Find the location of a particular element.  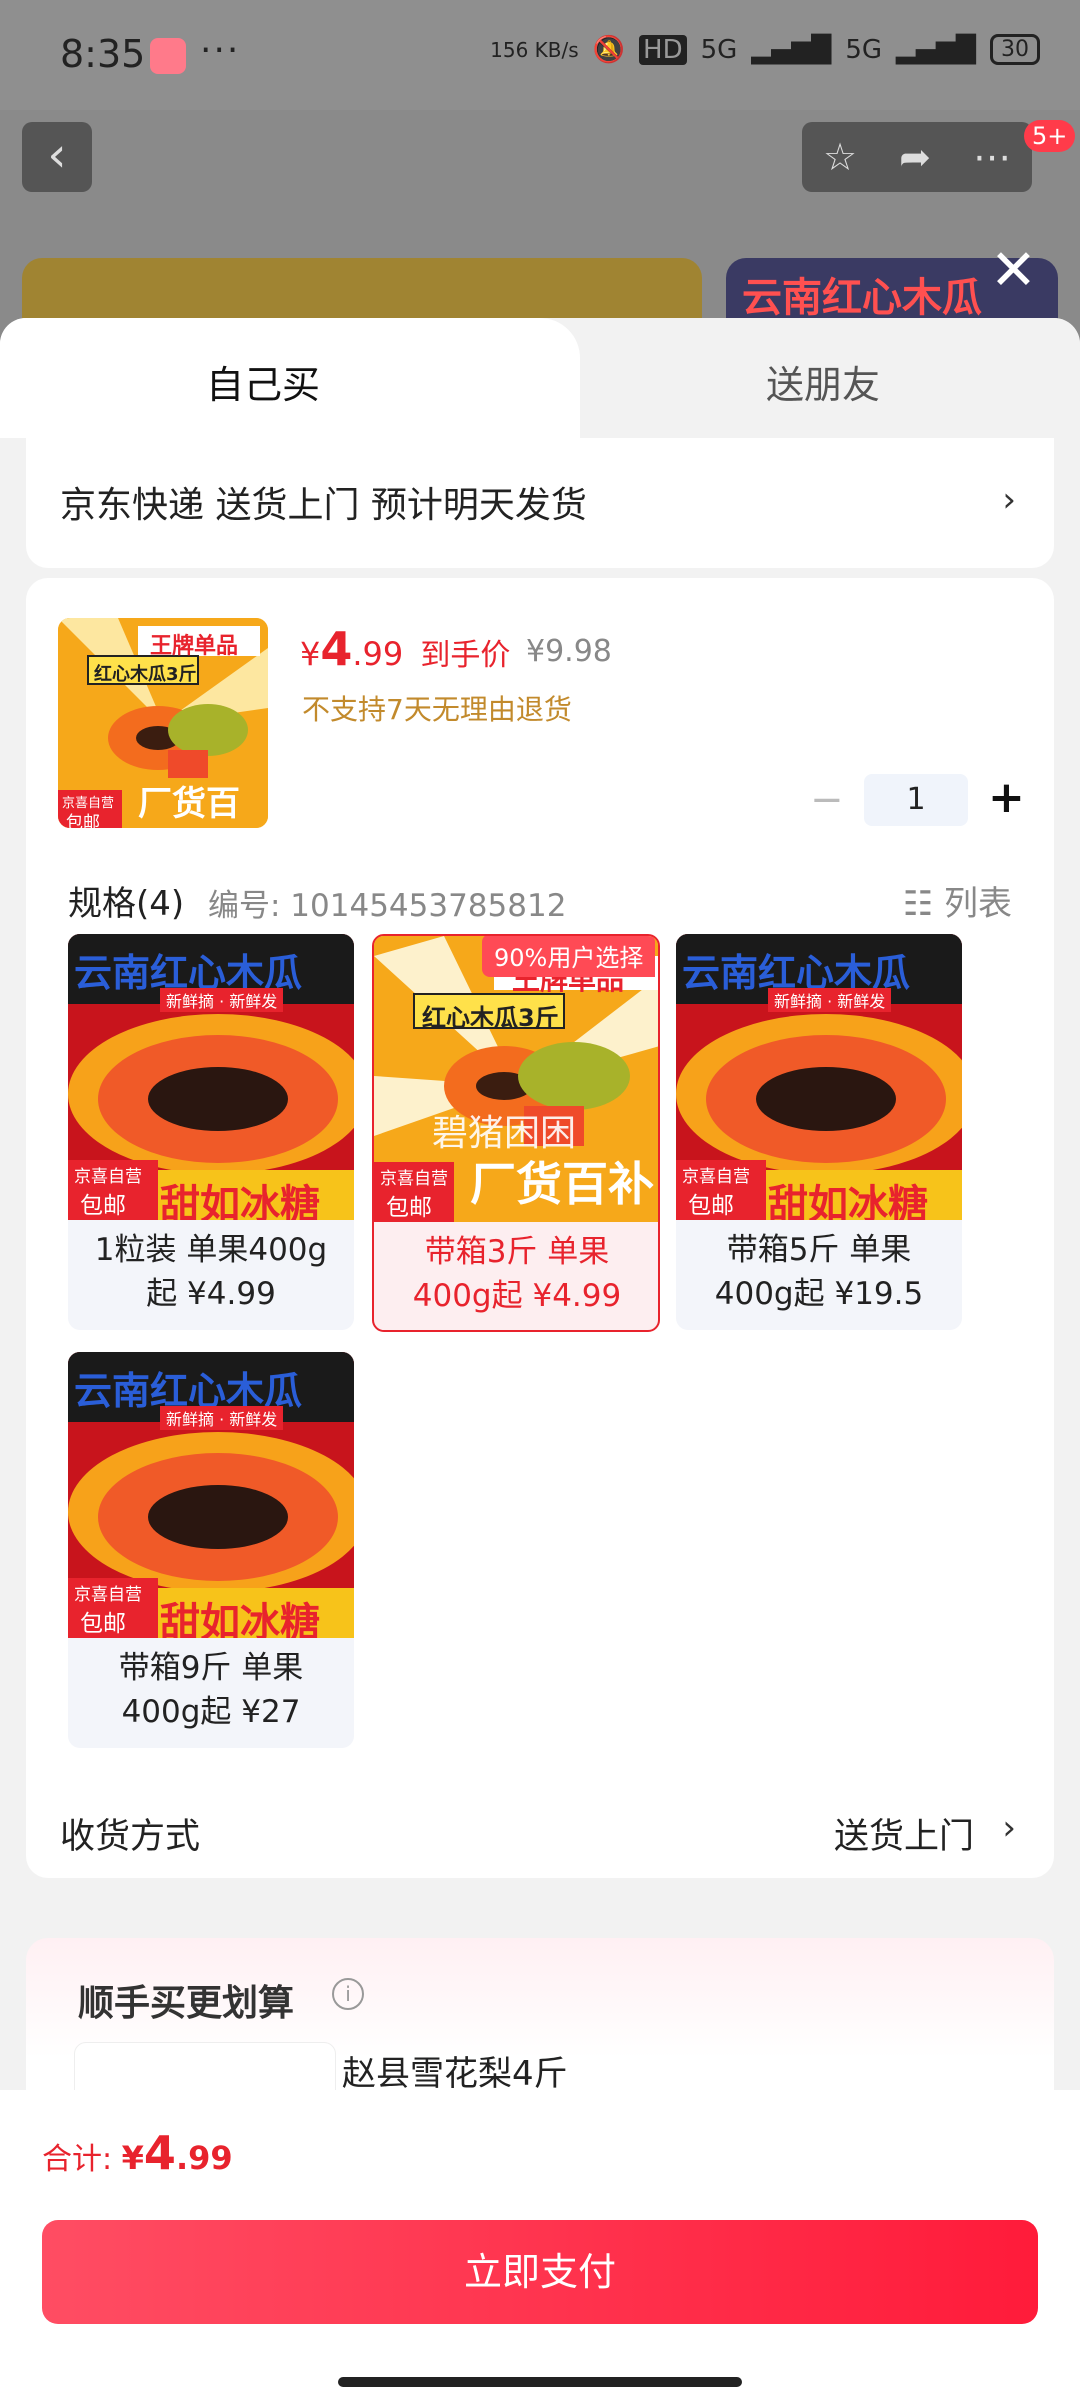

receive-method-row: 收货方式 送货上门 › is located at coordinates (540, 1831).